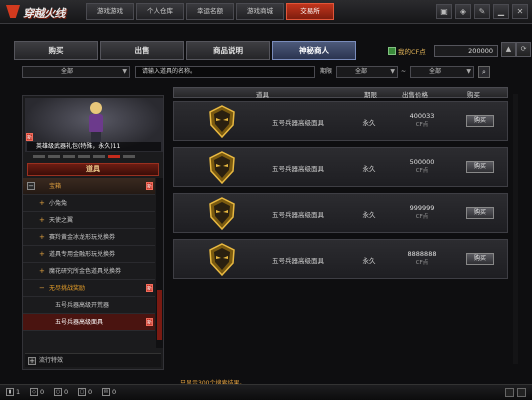 This screenshot has height=400, width=532. Describe the element at coordinates (67, 71) in the screenshot. I see `category-select-value: 全部` at that location.